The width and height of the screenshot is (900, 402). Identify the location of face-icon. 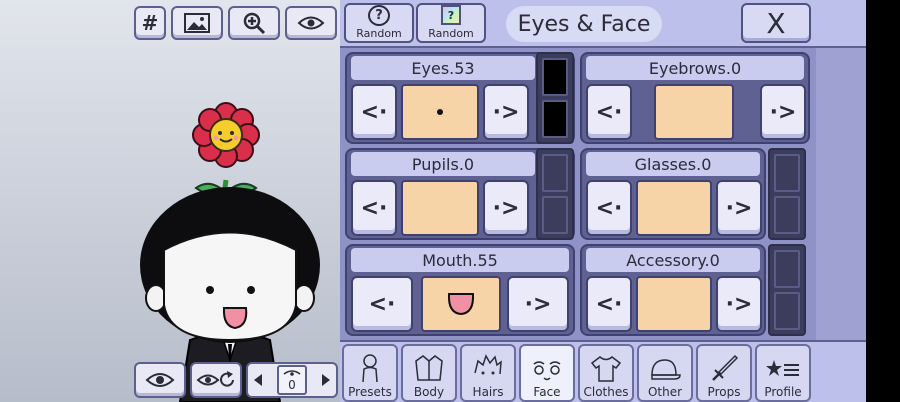
(547, 371).